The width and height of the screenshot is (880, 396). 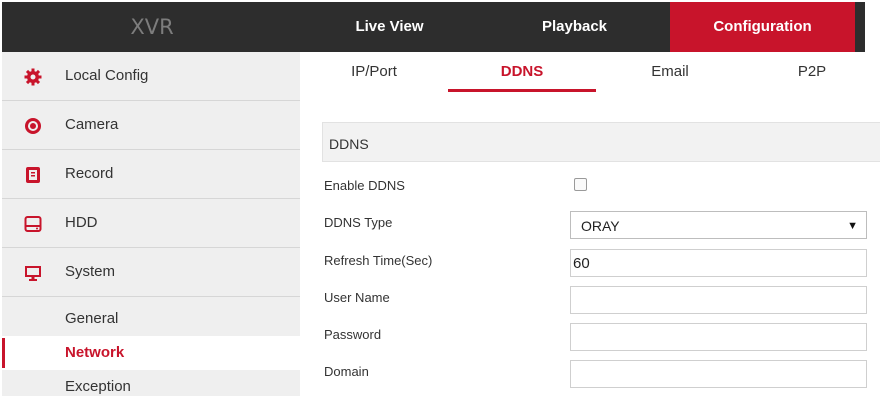 What do you see at coordinates (600, 226) in the screenshot?
I see `ddns-type-value: ORAY` at bounding box center [600, 226].